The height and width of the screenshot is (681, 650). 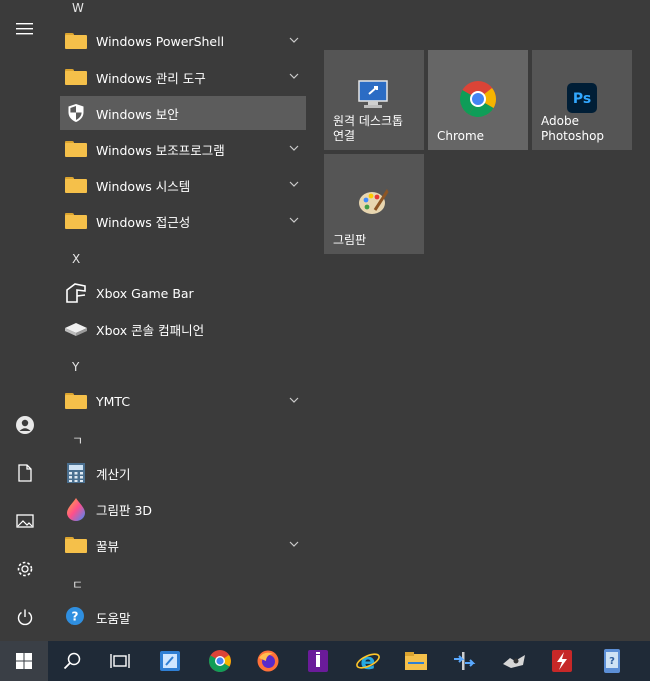 I want to click on app-calculator: 계산기, so click(x=183, y=473).